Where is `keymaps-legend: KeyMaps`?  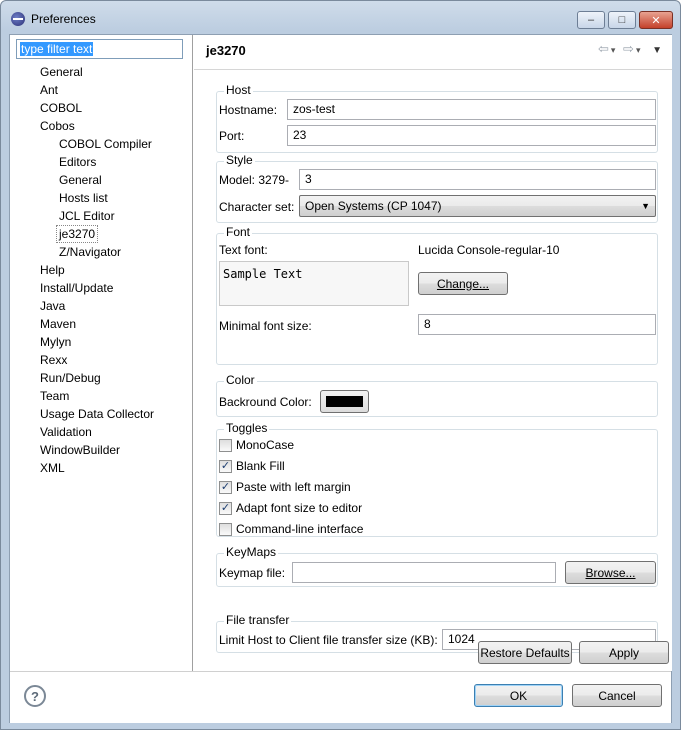 keymaps-legend: KeyMaps is located at coordinates (251, 552).